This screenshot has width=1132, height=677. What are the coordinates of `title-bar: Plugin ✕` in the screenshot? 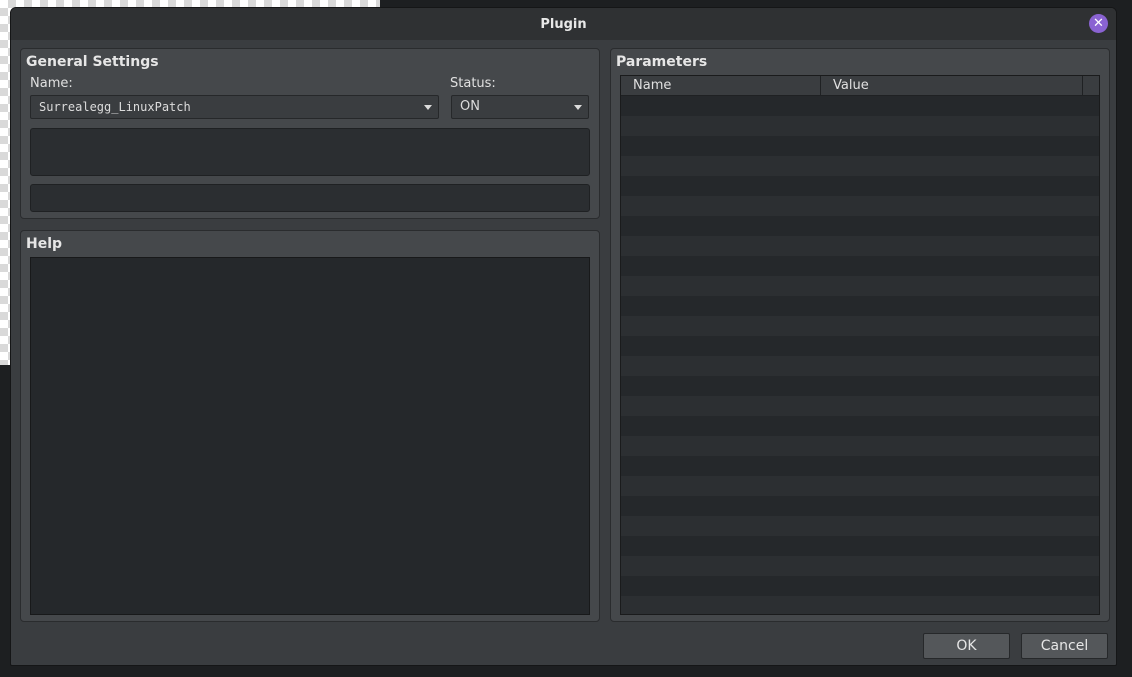 It's located at (563, 24).